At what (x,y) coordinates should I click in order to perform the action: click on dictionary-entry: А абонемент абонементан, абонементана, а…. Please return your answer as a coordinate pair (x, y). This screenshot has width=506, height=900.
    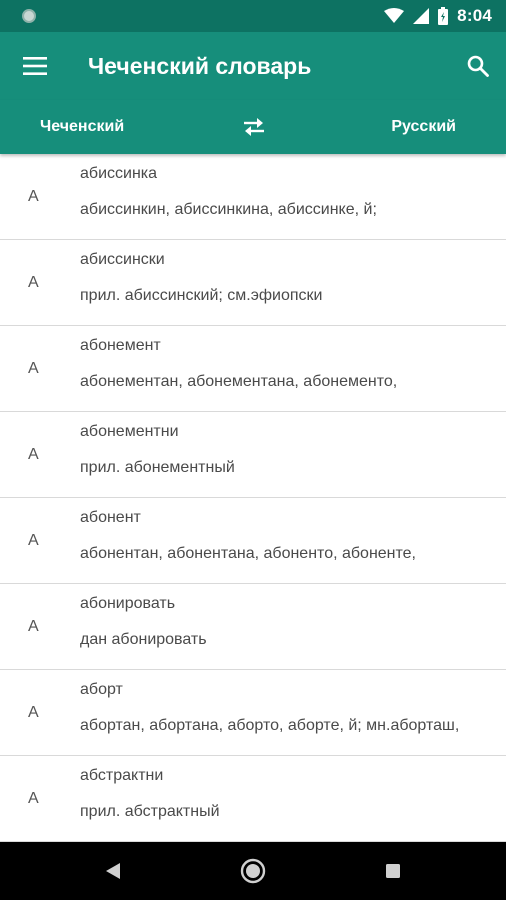
    Looking at the image, I should click on (253, 369).